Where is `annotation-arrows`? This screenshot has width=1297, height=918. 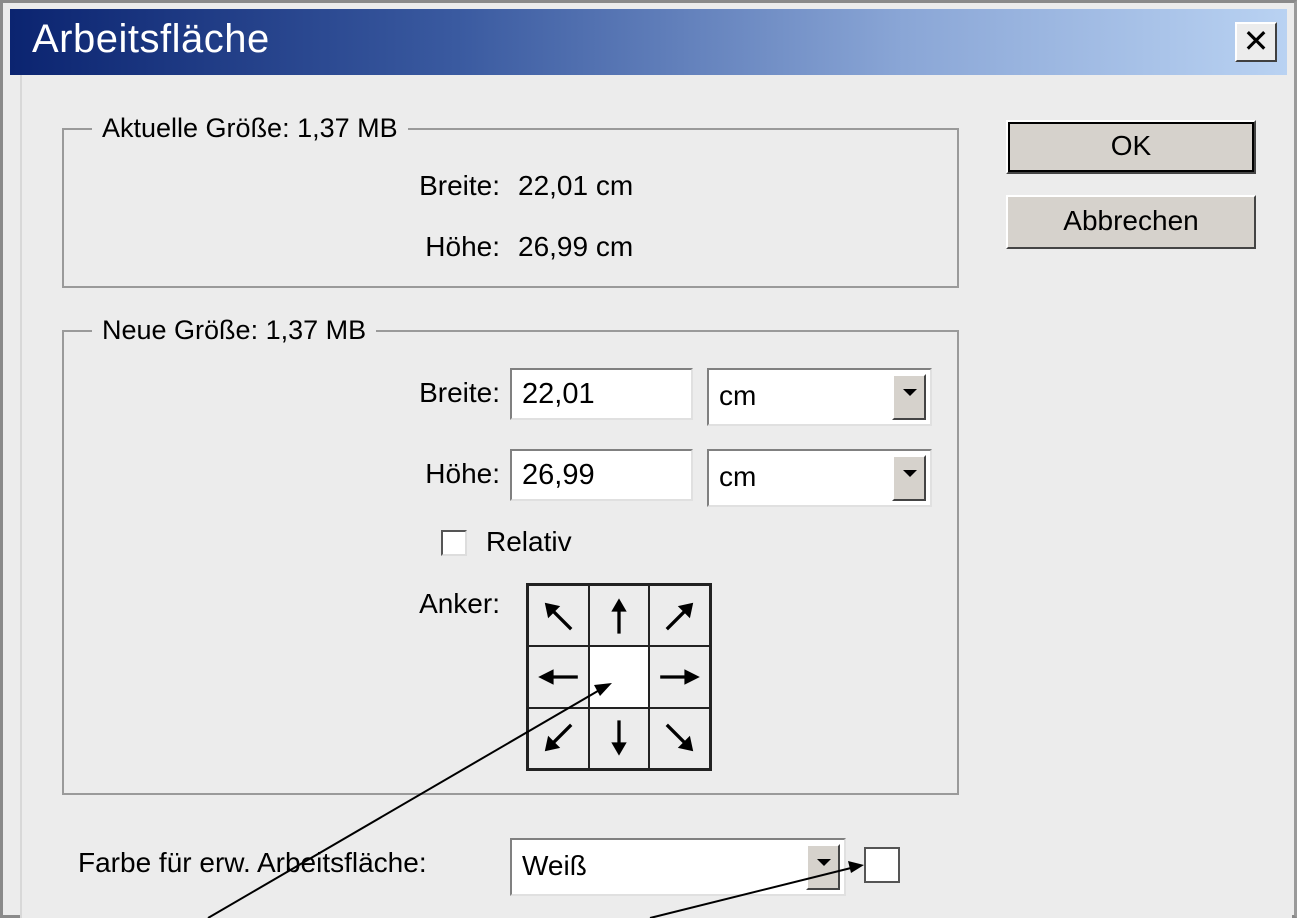
annotation-arrows is located at coordinates (535, 800).